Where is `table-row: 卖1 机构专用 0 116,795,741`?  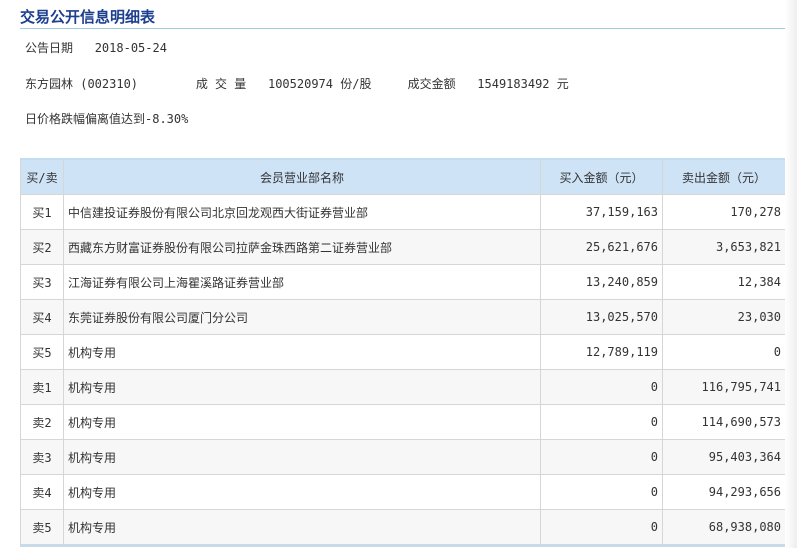 table-row: 卖1 机构专用 0 116,795,741 is located at coordinates (403, 387).